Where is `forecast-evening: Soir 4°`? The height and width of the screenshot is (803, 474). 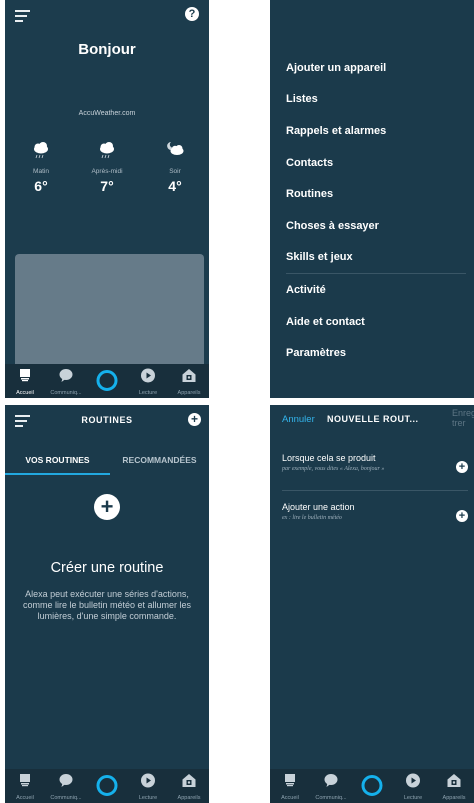
forecast-evening: Soir 4° is located at coordinates (175, 166).